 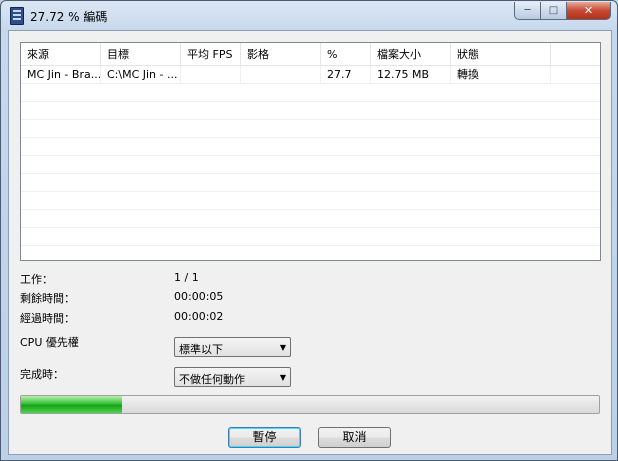 What do you see at coordinates (212, 379) in the screenshot?
I see `on-complete-value: 不做任何動作` at bounding box center [212, 379].